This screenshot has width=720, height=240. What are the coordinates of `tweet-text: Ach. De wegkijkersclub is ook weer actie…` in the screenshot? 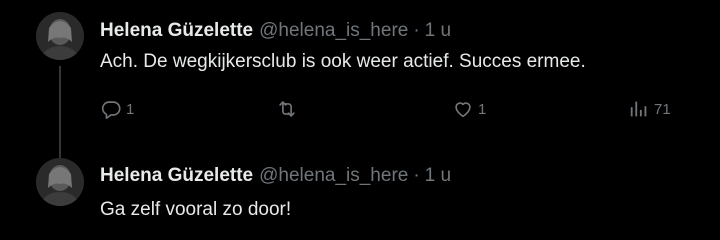 It's located at (343, 61).